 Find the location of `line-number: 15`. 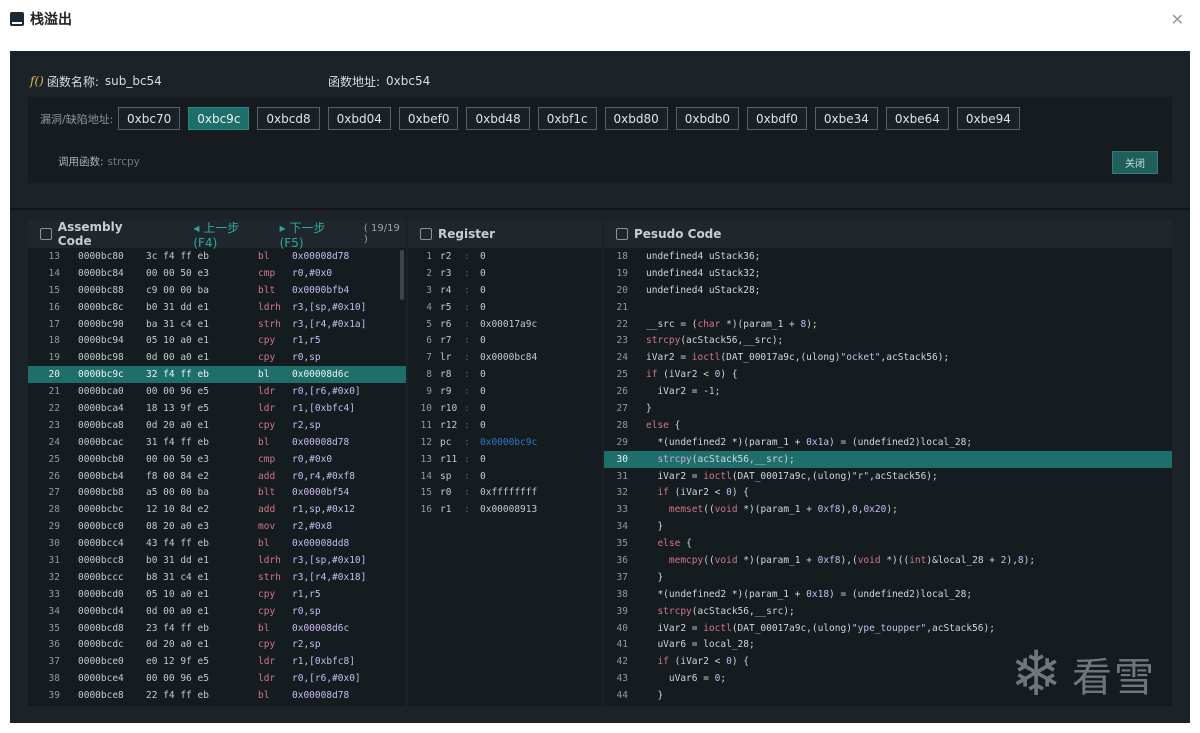

line-number: 15 is located at coordinates (54, 290).